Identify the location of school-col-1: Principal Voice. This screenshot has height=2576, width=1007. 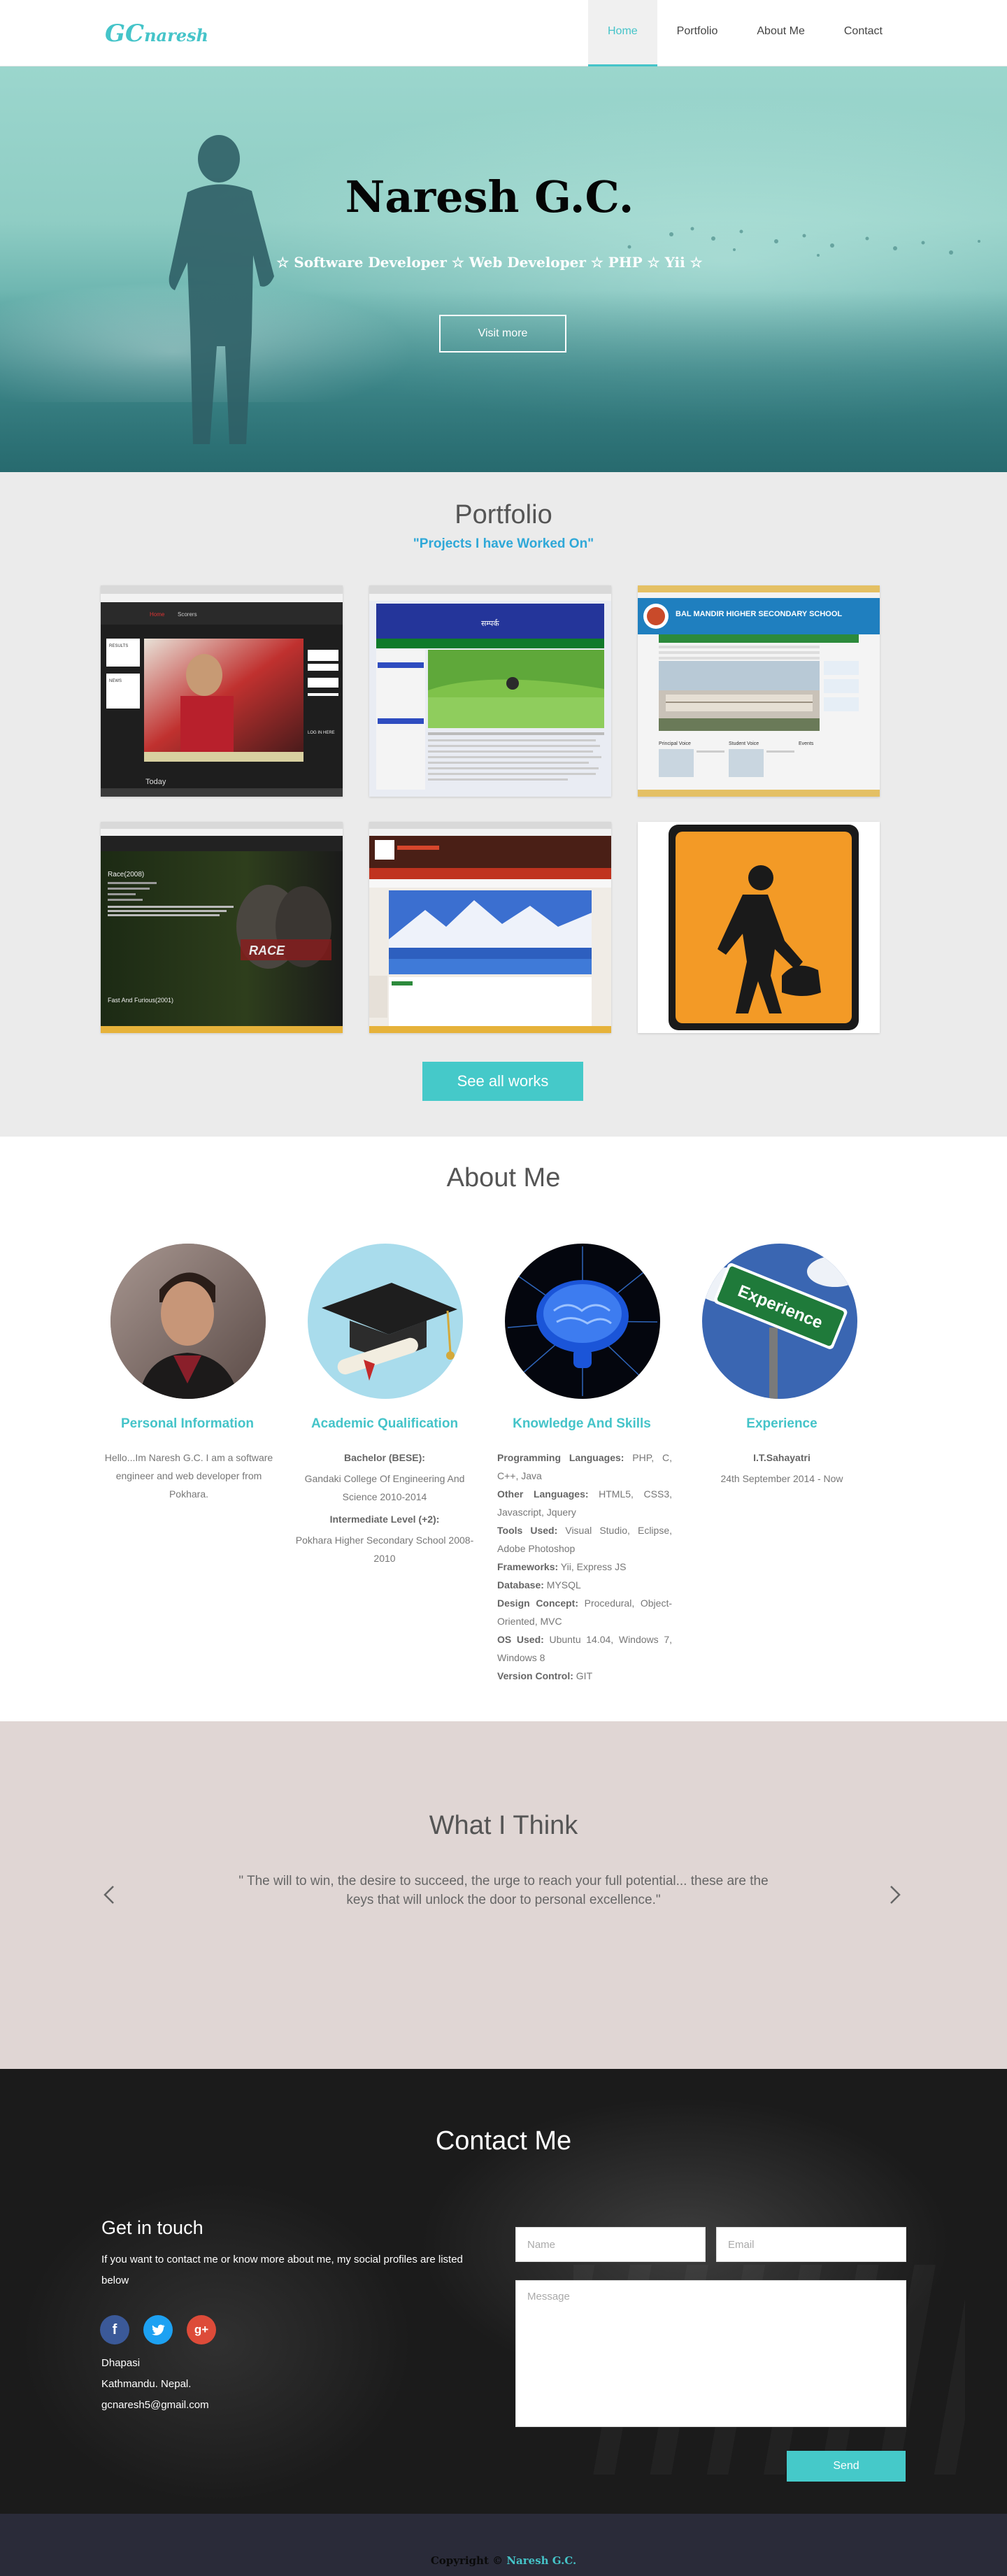
(675, 743).